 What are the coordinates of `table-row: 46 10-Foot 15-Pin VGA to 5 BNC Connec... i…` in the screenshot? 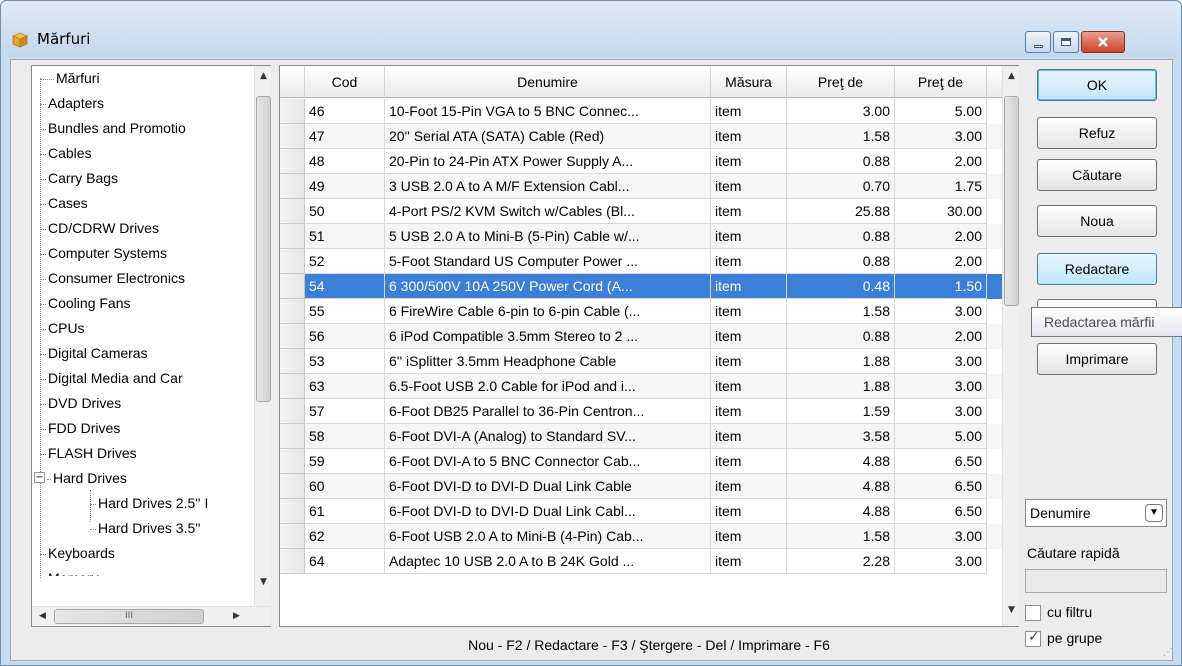 It's located at (641, 111).